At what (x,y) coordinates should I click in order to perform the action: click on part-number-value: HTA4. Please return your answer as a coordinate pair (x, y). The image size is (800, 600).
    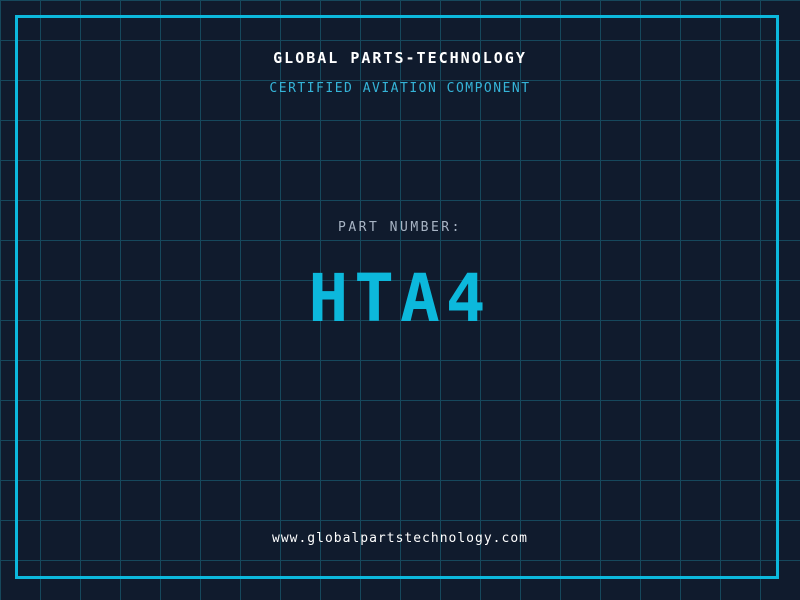
    Looking at the image, I should click on (400, 298).